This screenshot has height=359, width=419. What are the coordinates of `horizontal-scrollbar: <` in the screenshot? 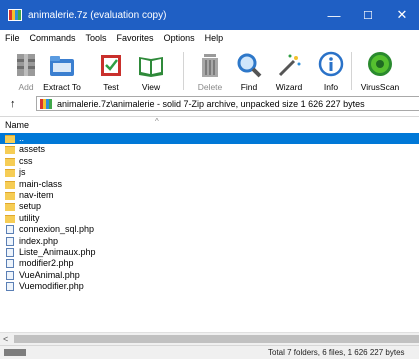 It's located at (209, 338).